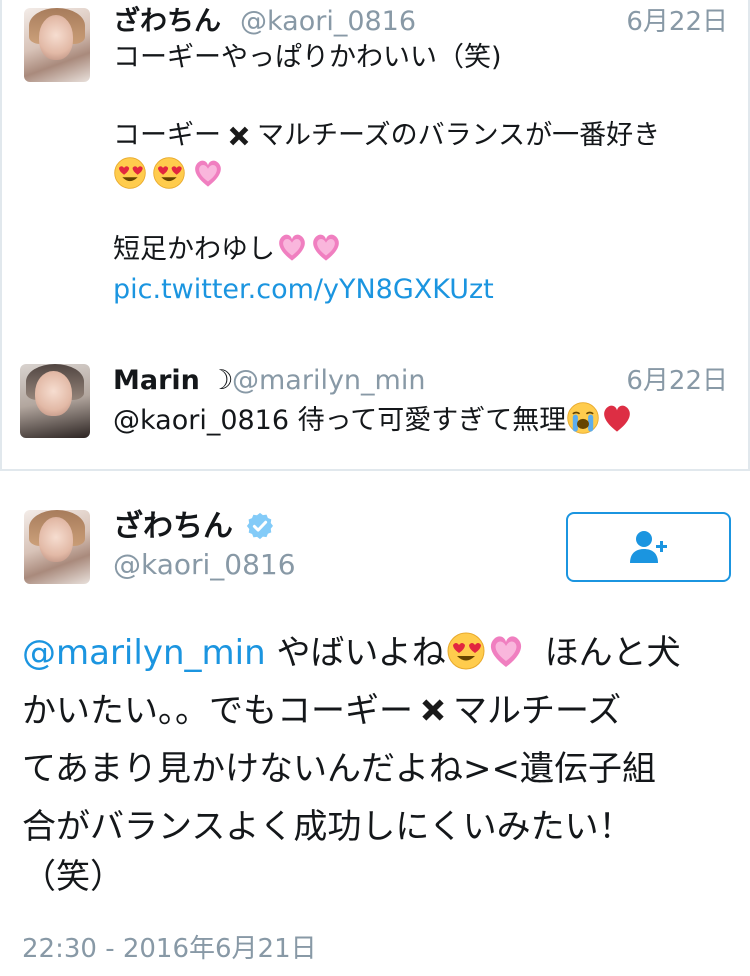 The height and width of the screenshot is (976, 750). I want to click on main-line1-part-a: やばいよね, so click(361, 653).